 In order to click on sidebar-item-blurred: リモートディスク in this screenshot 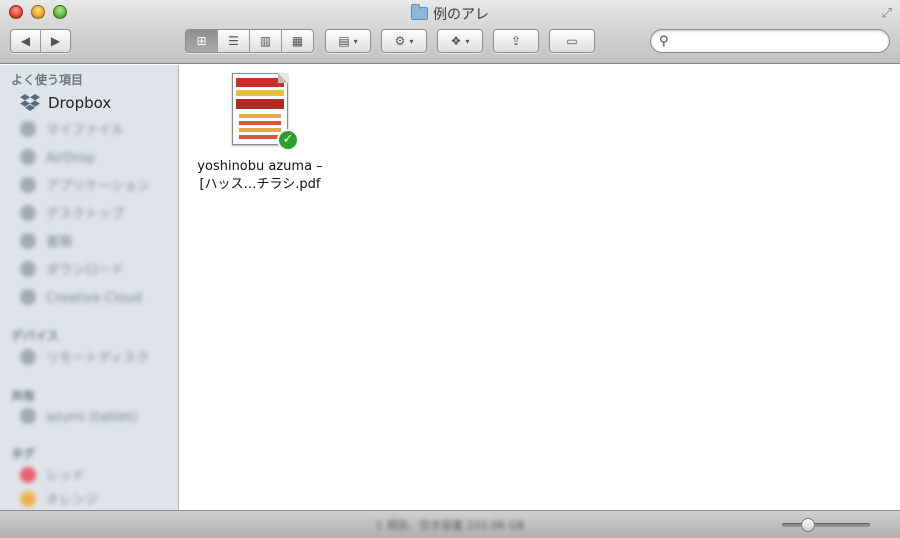, I will do `click(97, 359)`.